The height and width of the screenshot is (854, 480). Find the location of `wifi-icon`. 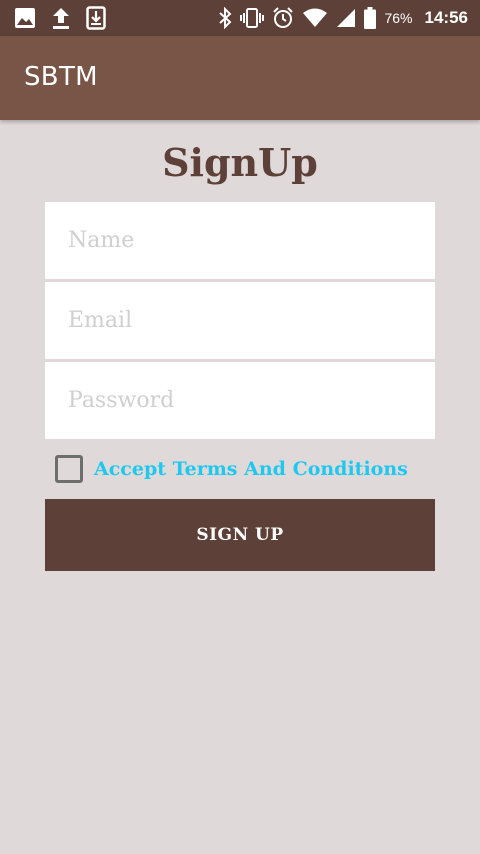

wifi-icon is located at coordinates (315, 18).